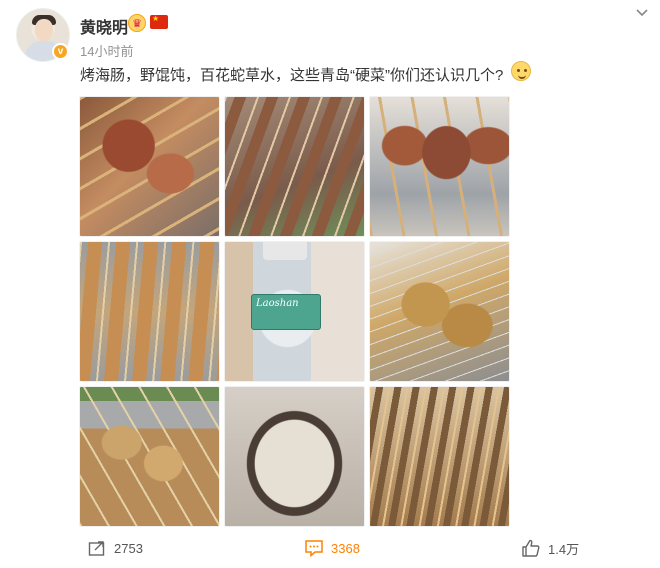  Describe the element at coordinates (137, 23) in the screenshot. I see `crown-icon: ♛` at that location.